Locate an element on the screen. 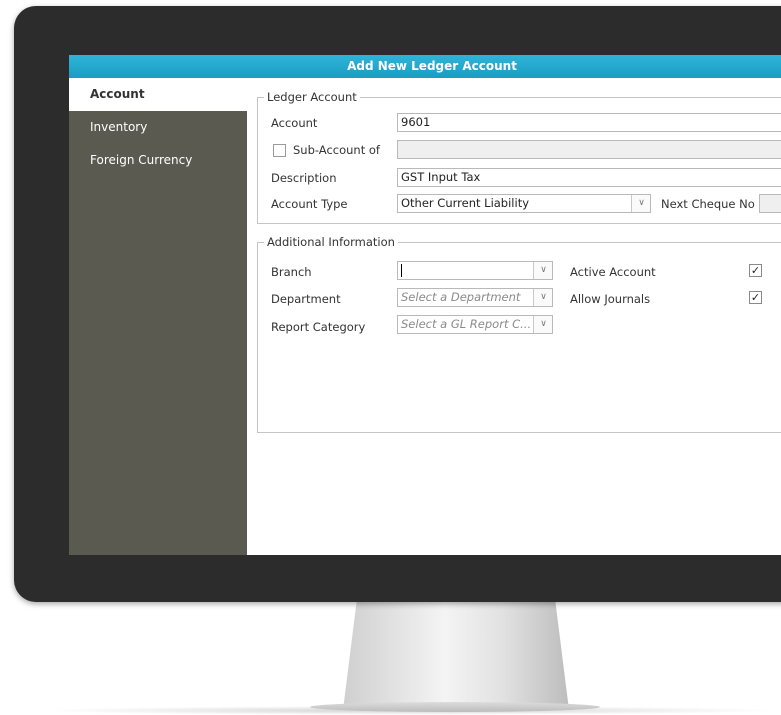  sub-account-field is located at coordinates (589, 149).